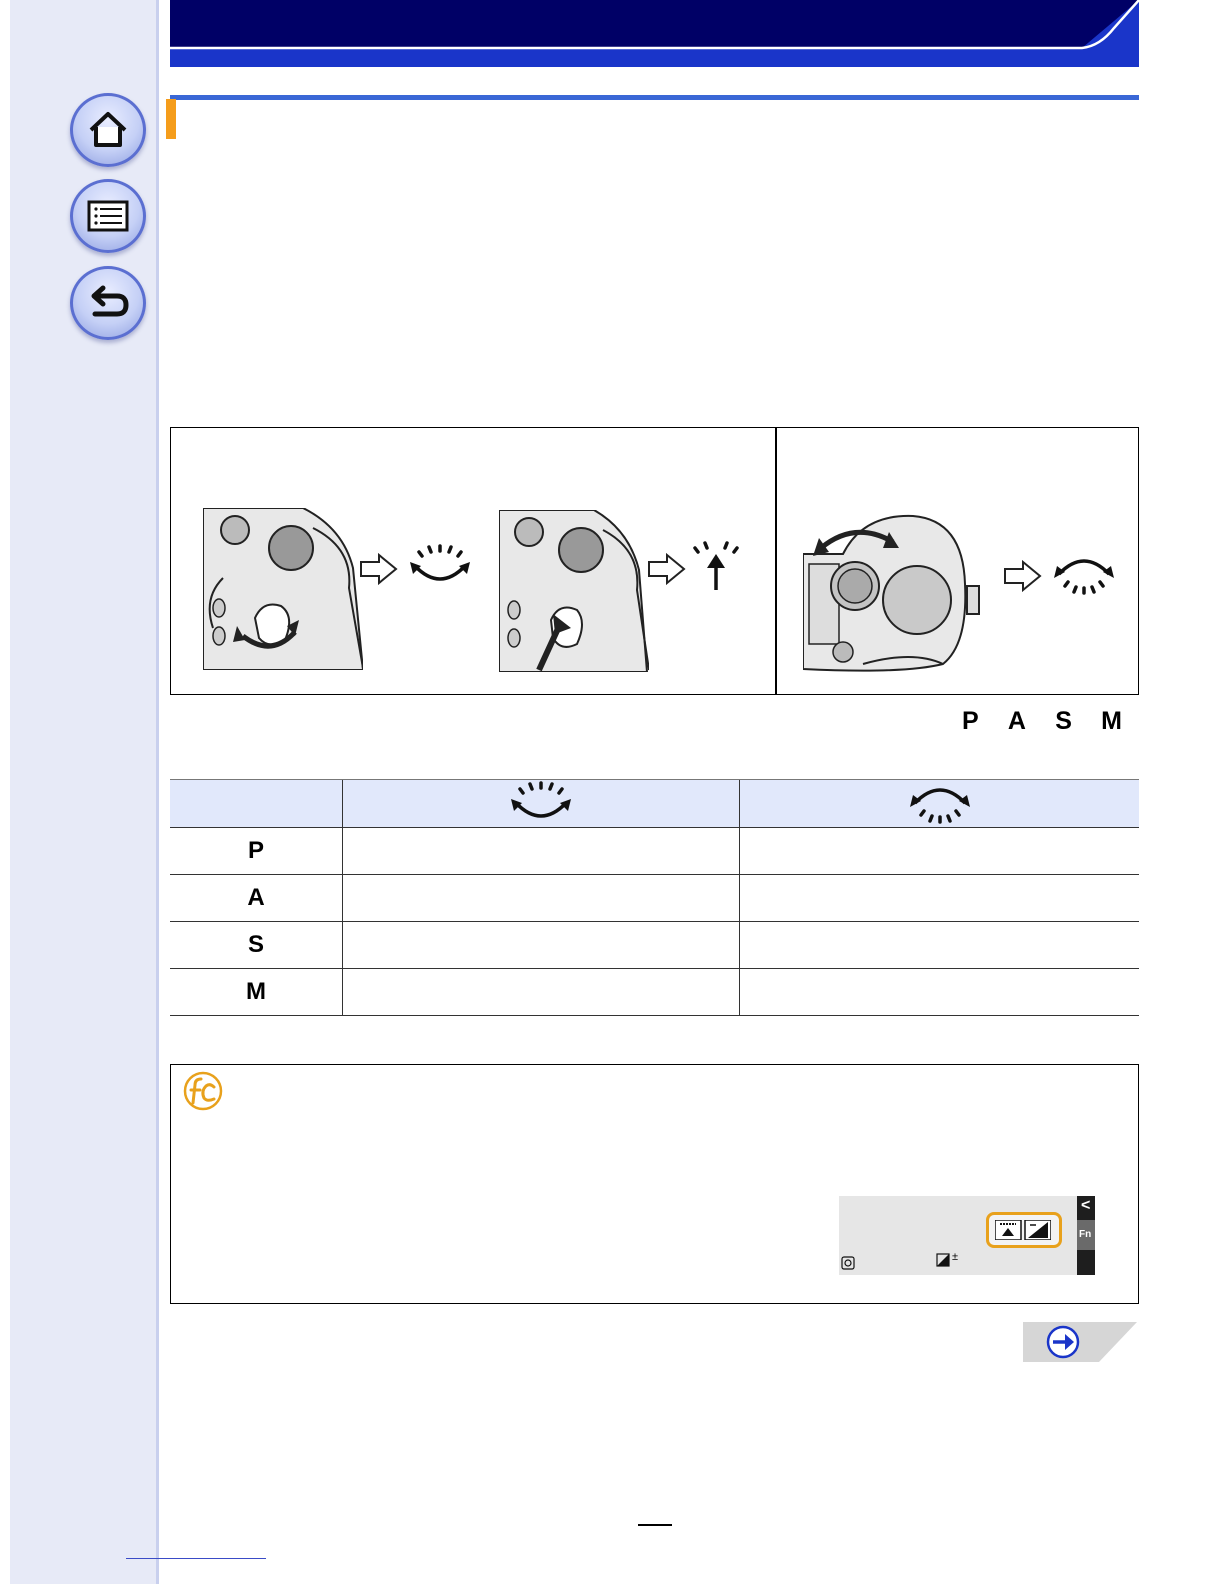  Describe the element at coordinates (1081, 1342) in the screenshot. I see `next-page-button` at that location.